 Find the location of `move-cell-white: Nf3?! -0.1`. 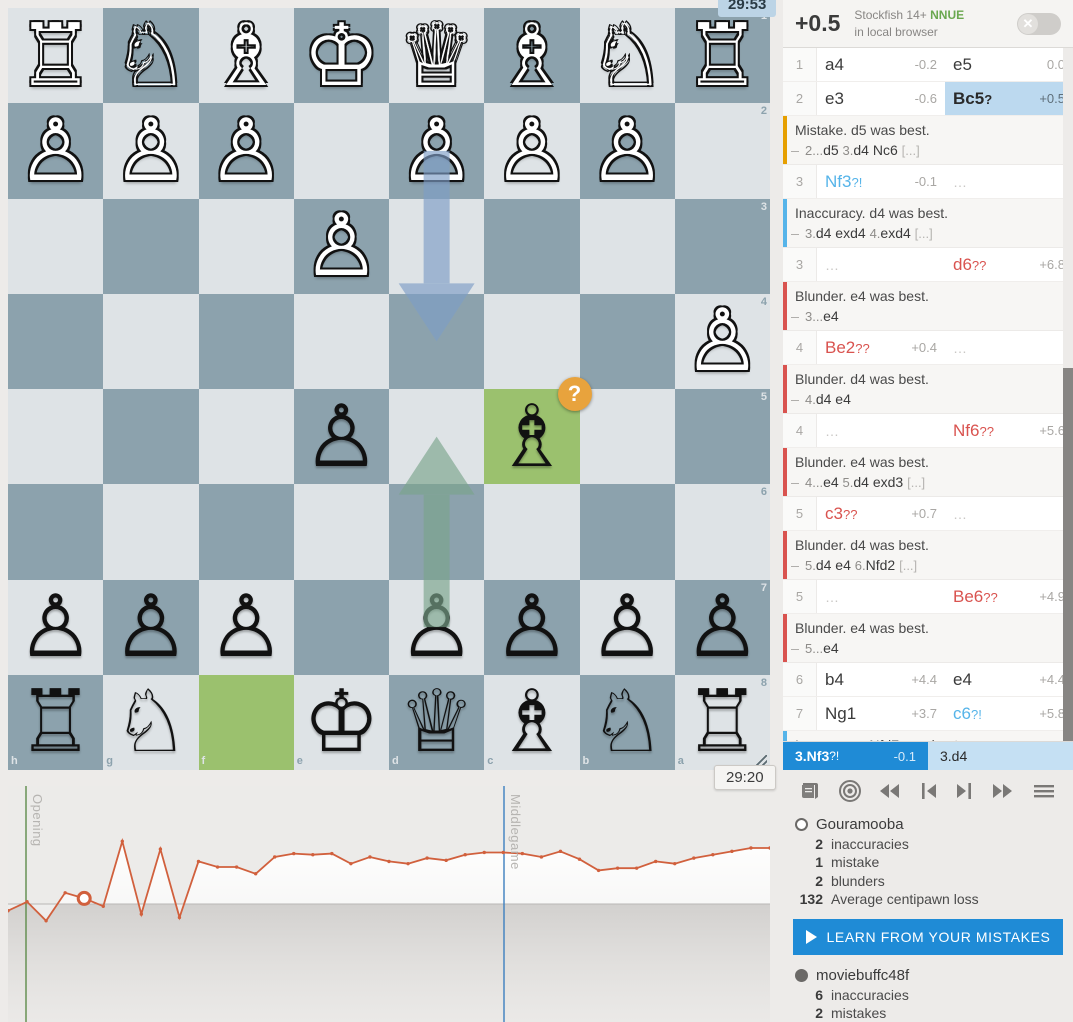

move-cell-white: Nf3?! -0.1 is located at coordinates (881, 181).